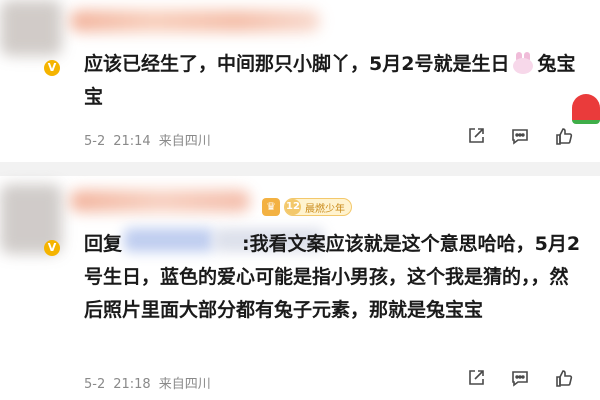  I want to click on comment-separator, so click(300, 169).